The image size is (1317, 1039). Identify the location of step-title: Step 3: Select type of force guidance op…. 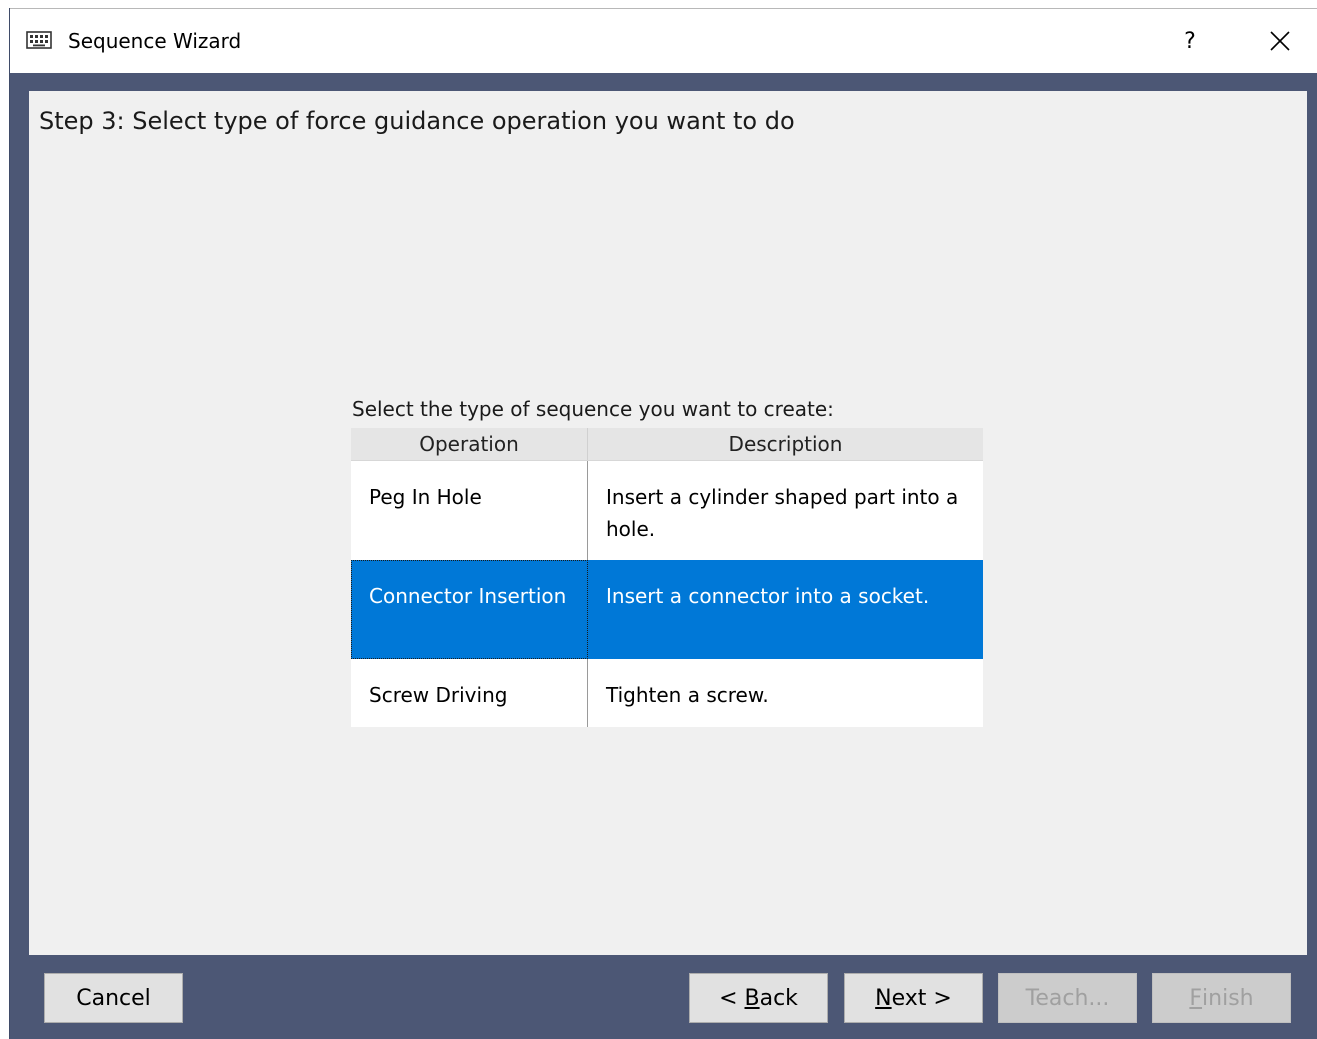
(417, 121).